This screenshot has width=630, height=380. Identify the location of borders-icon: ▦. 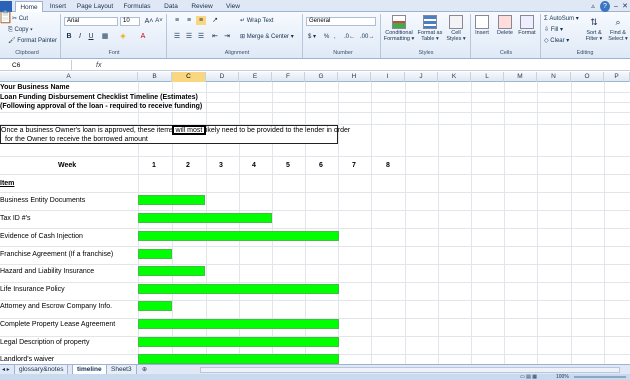
(105, 36).